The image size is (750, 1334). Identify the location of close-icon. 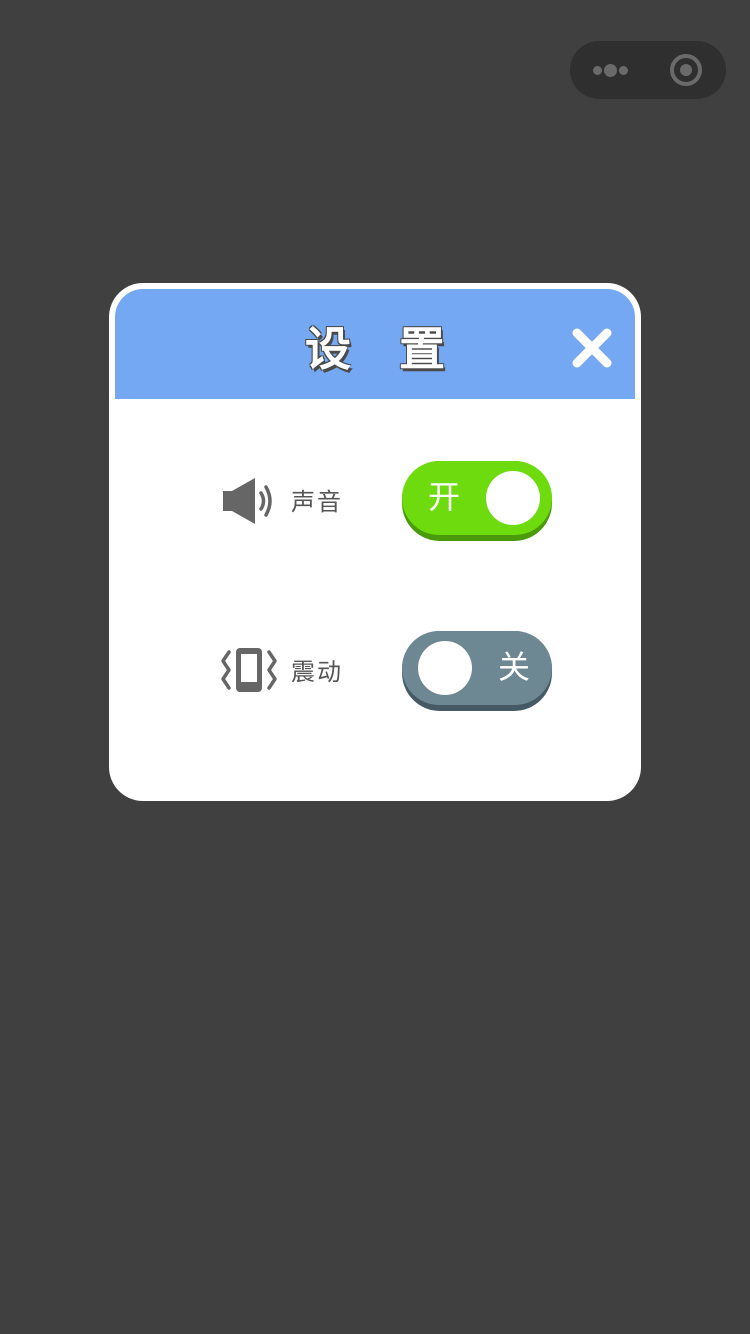
(592, 348).